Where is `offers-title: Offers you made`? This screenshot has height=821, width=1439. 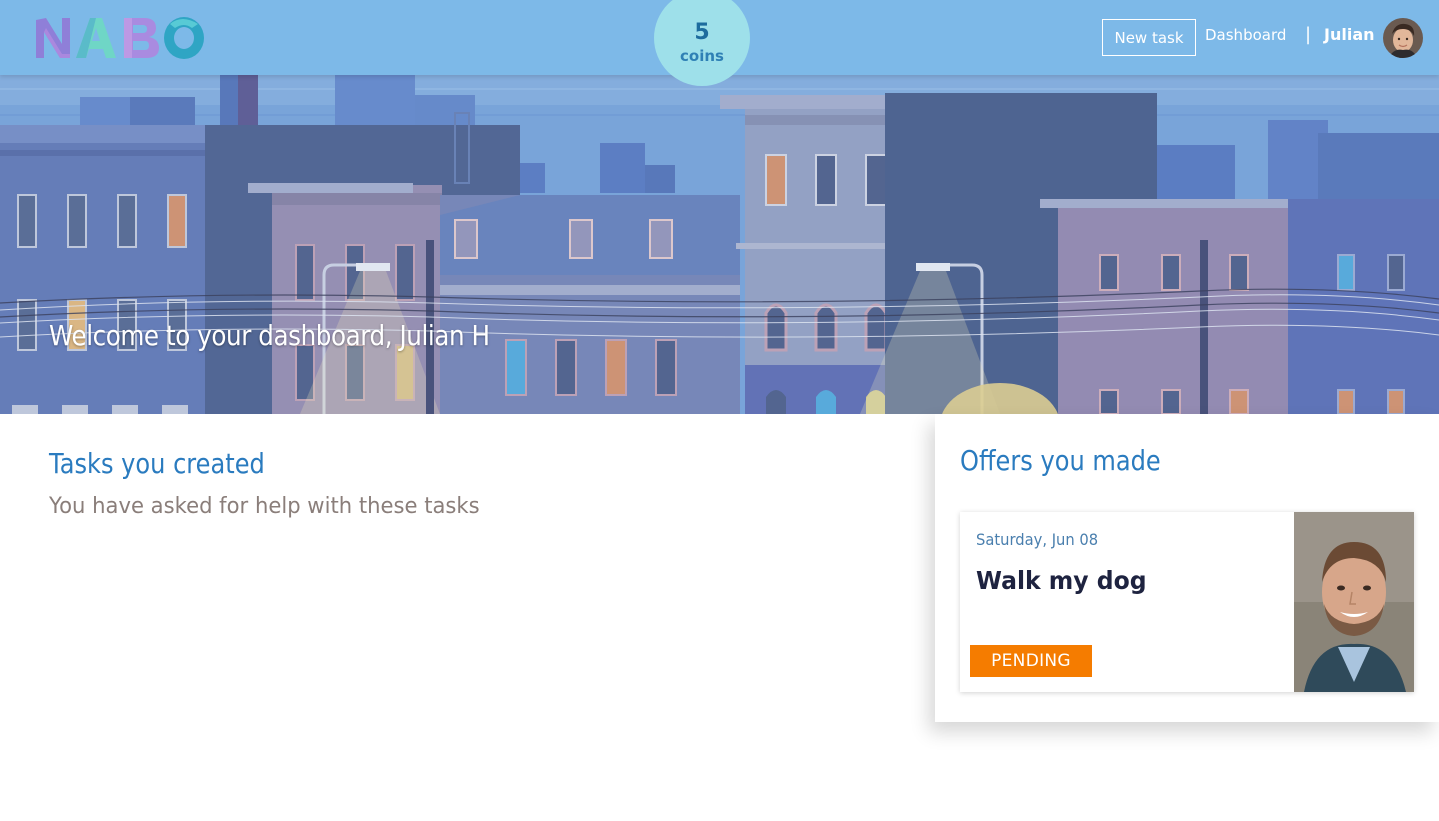 offers-title: Offers you made is located at coordinates (1060, 460).